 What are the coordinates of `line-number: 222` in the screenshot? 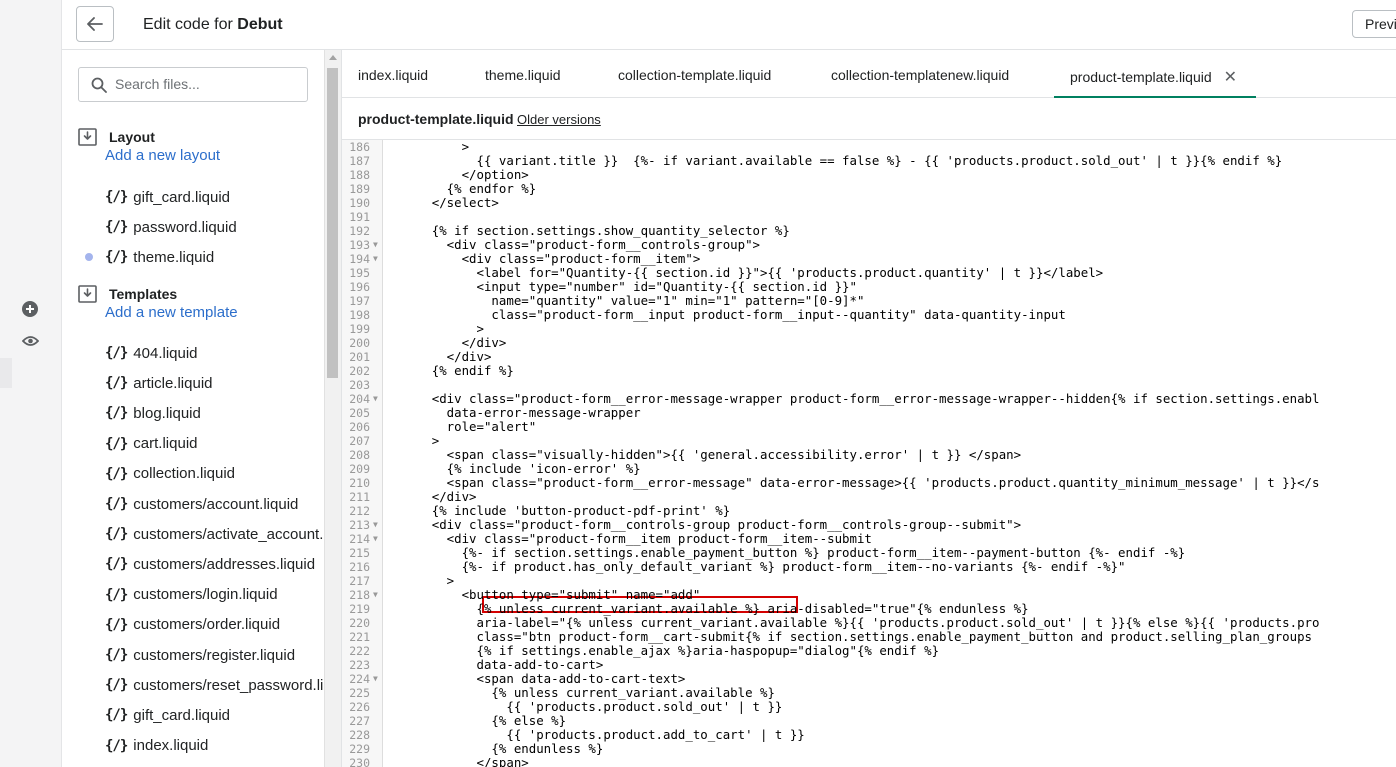 It's located at (359, 651).